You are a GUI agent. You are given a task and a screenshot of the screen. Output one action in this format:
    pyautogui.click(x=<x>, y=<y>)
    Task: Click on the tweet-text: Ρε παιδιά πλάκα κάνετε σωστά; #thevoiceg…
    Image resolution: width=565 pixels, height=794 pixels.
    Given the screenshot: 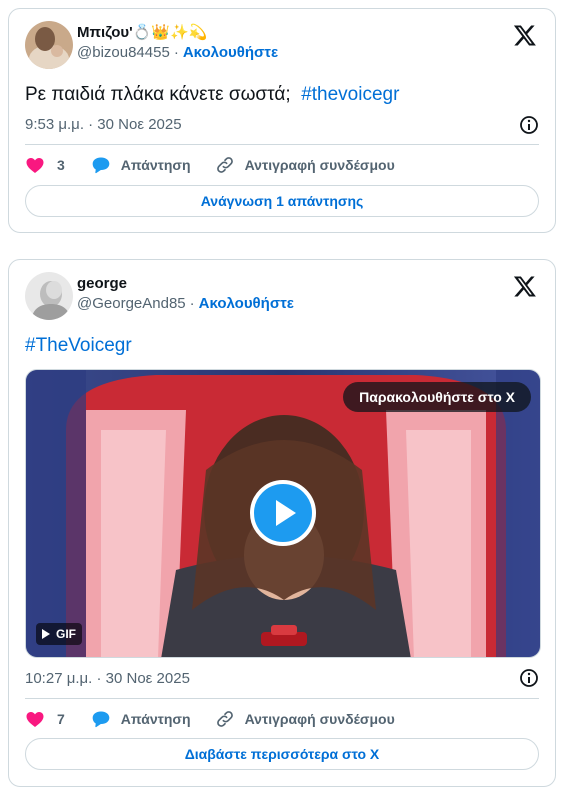 What is the action you would take?
    pyautogui.click(x=212, y=95)
    